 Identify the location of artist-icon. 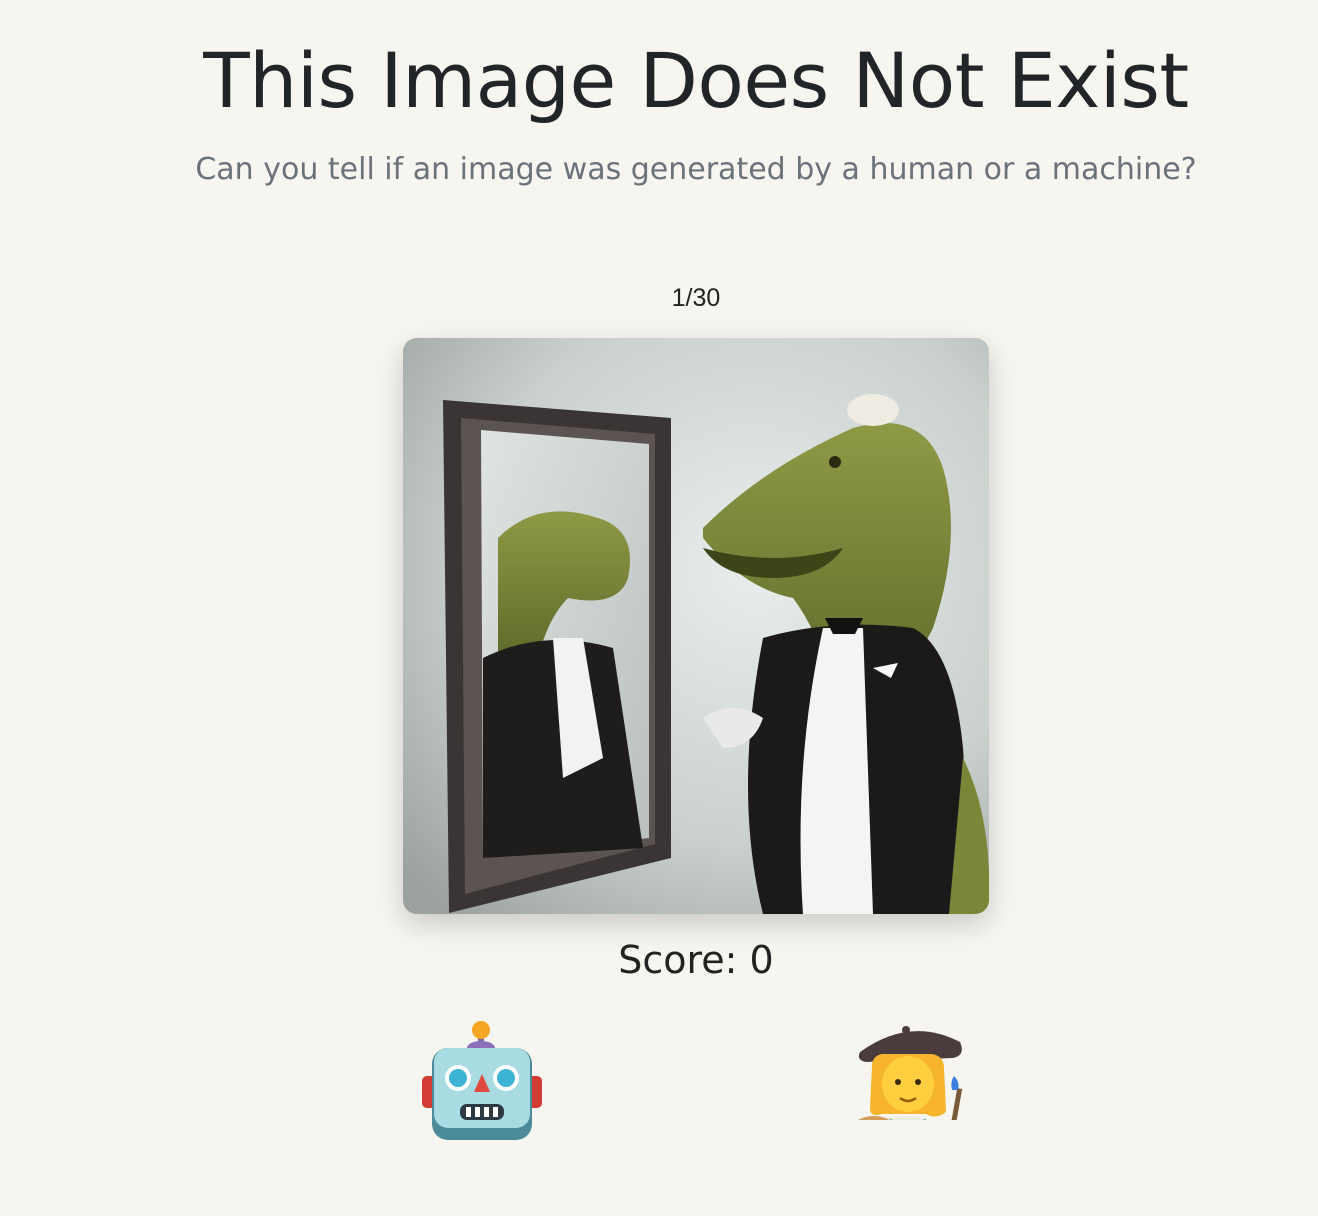
(910, 1073).